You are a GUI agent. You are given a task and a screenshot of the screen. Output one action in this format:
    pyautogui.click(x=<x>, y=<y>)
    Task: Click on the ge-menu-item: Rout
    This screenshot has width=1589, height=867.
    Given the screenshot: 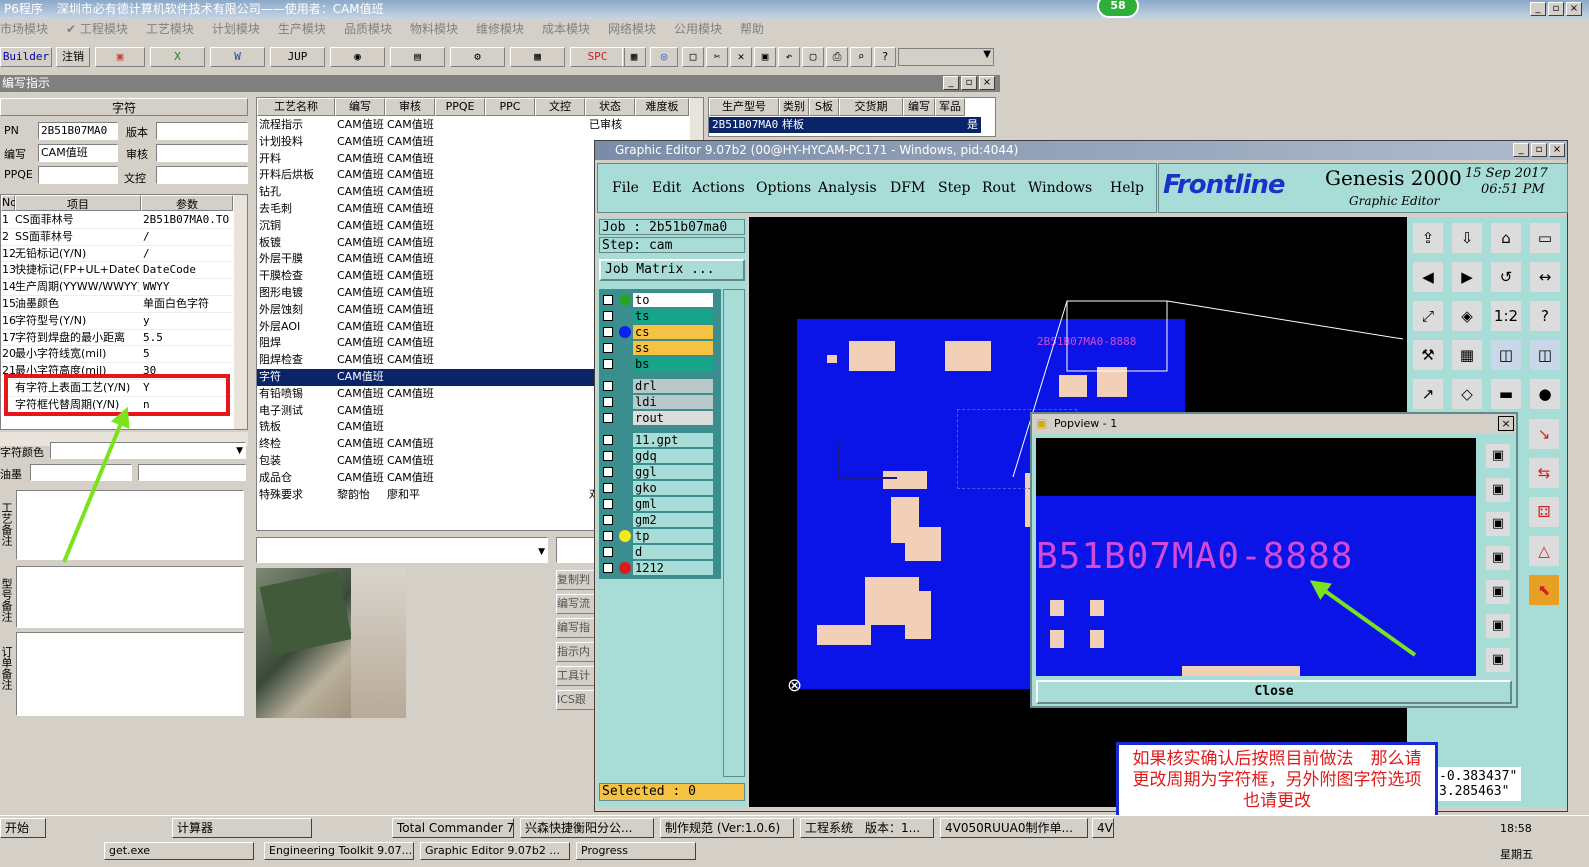 What is the action you would take?
    pyautogui.click(x=999, y=188)
    